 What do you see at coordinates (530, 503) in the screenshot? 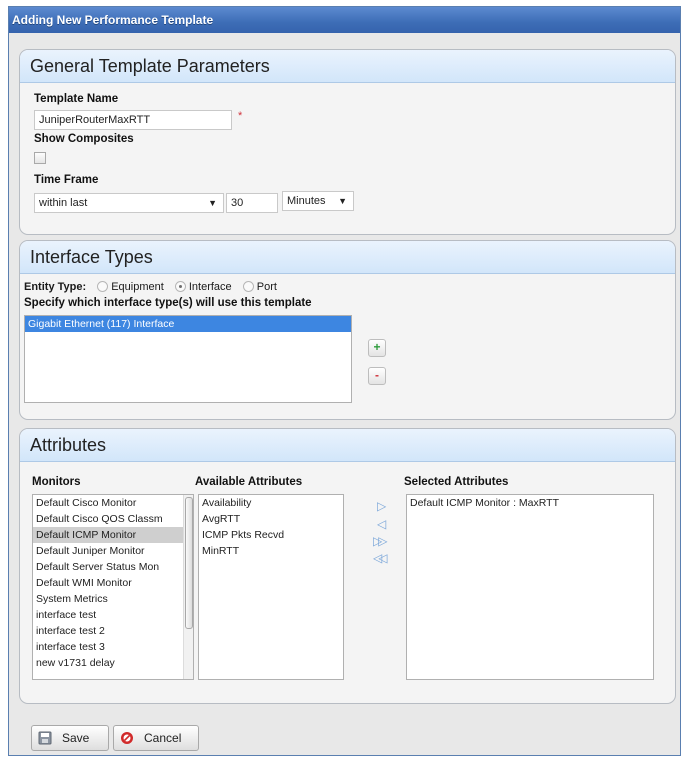
I see `list-item: Default ICMP Monitor : MaxRTT` at bounding box center [530, 503].